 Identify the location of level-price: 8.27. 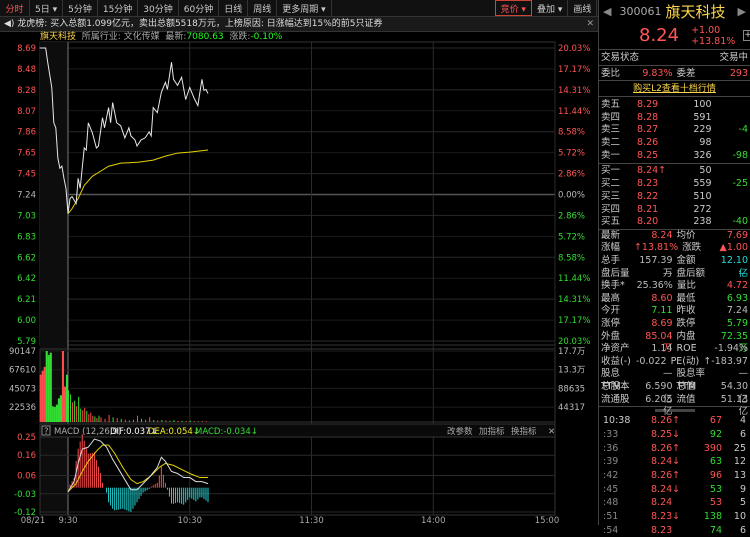
(648, 130).